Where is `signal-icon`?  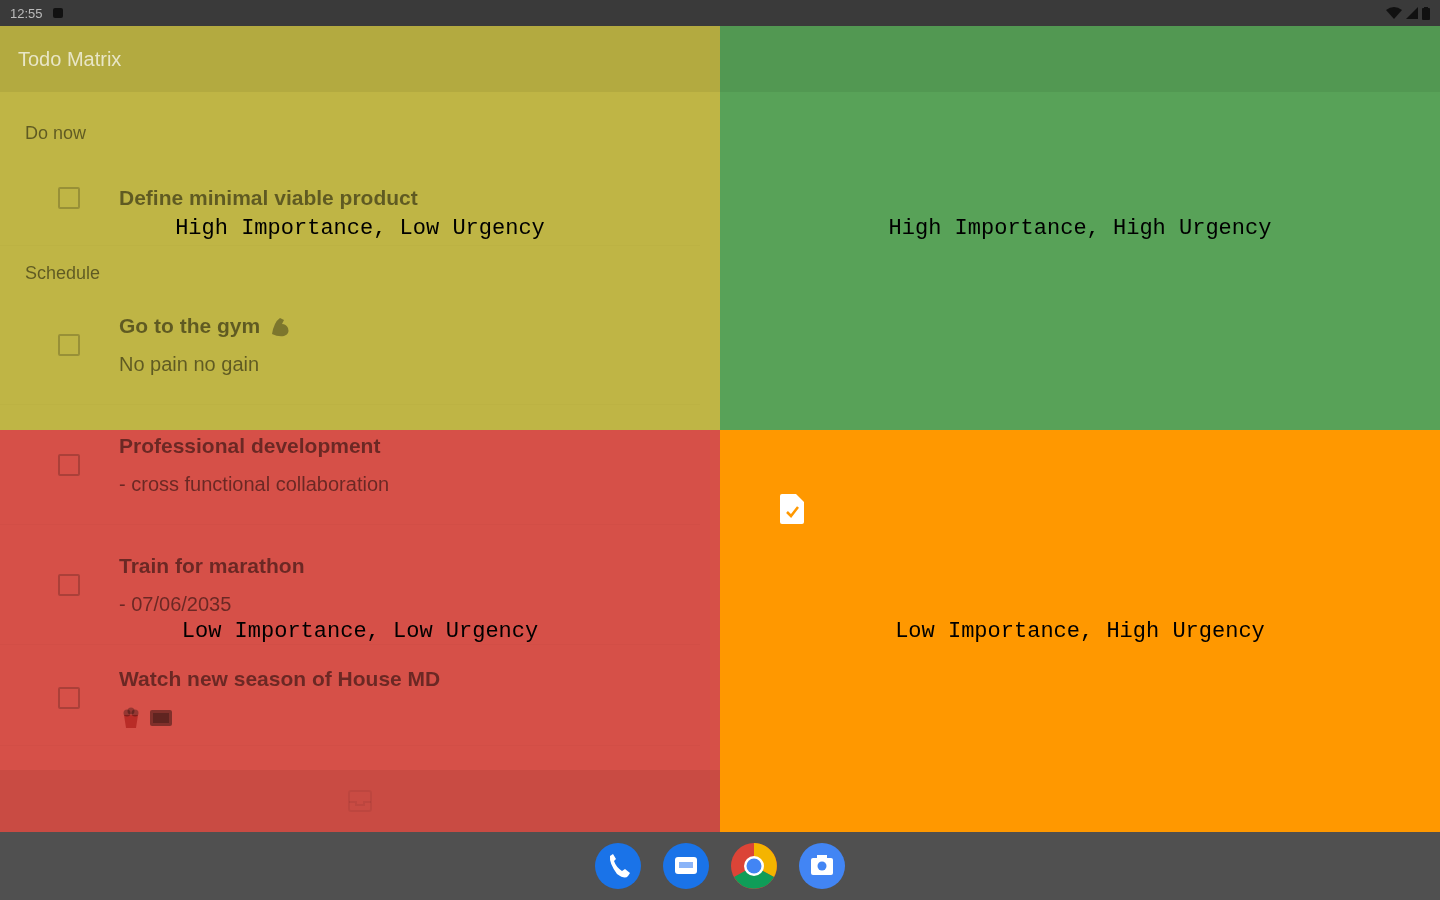 signal-icon is located at coordinates (1412, 13).